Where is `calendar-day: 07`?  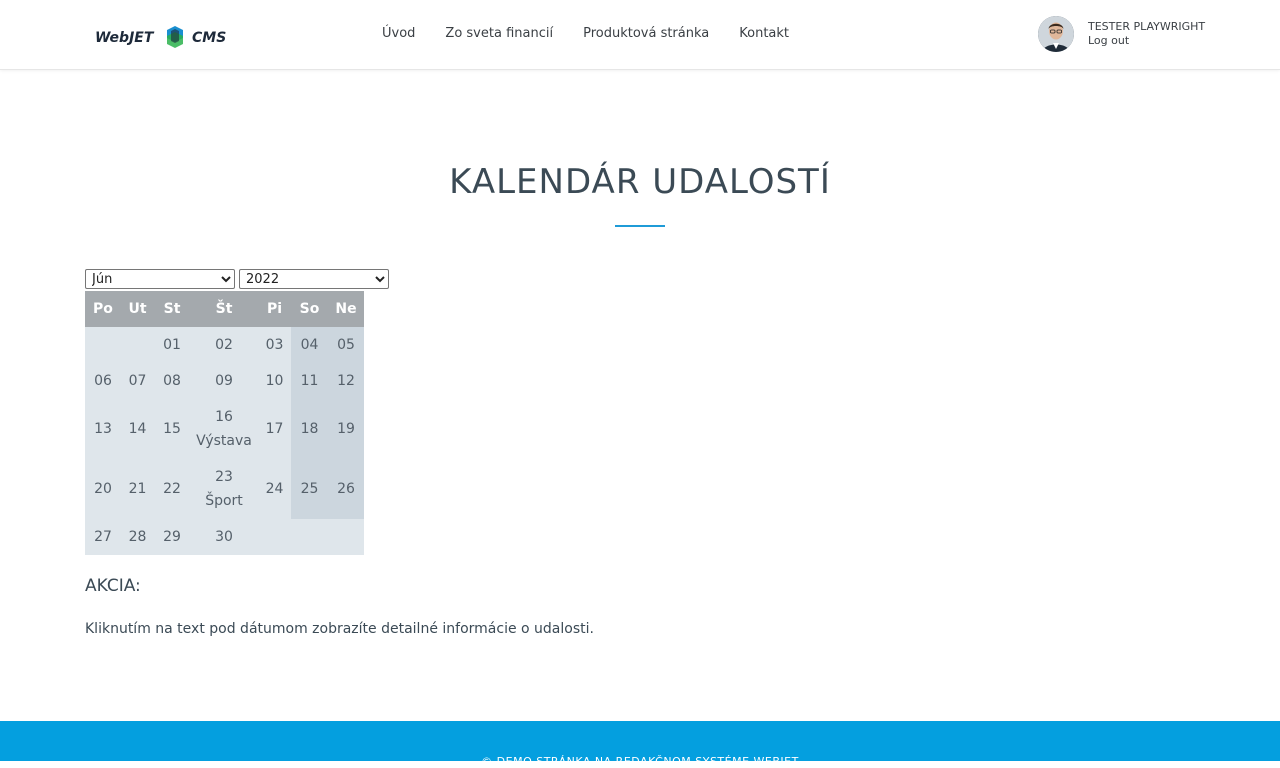
calendar-day: 07 is located at coordinates (137, 381).